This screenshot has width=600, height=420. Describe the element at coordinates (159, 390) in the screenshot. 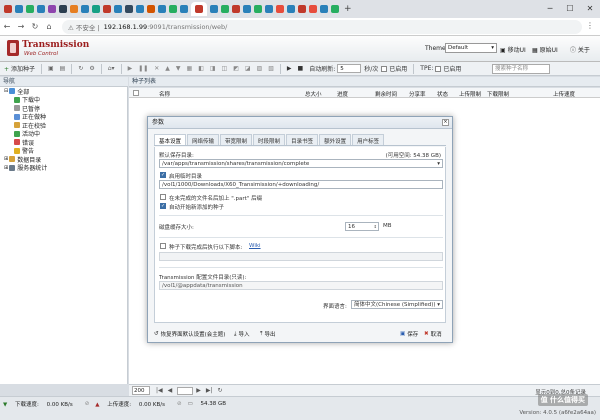

I see `first-page-icon: |◀` at that location.